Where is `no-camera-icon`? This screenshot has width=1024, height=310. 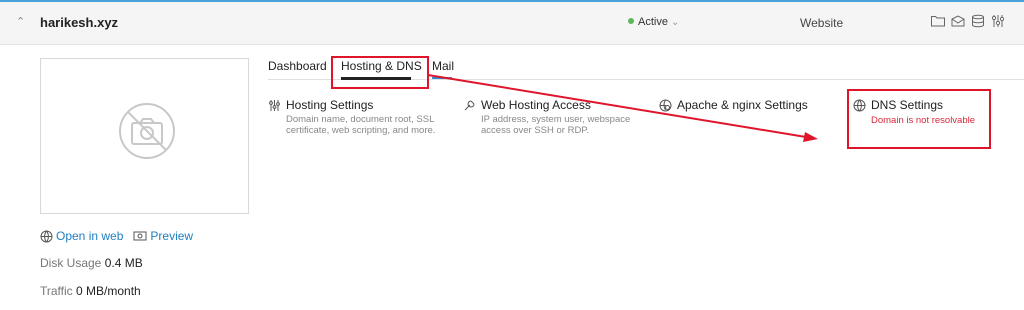 no-camera-icon is located at coordinates (147, 131).